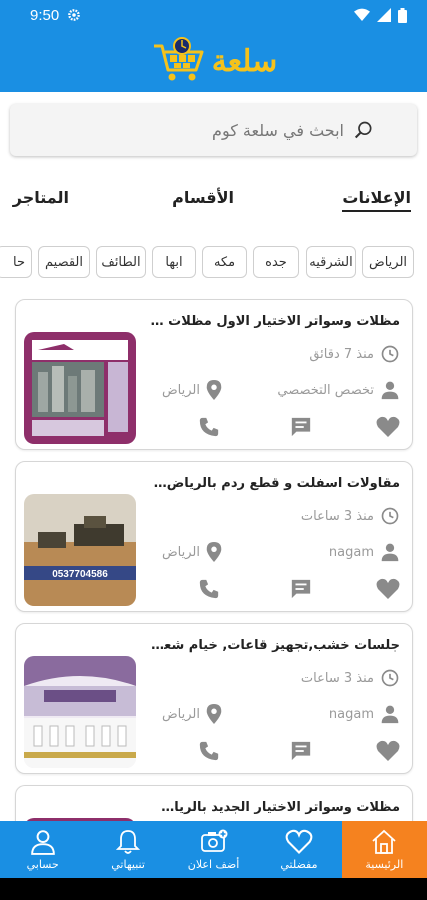 The image size is (427, 900). I want to click on logo-text: سلعة, so click(244, 61).